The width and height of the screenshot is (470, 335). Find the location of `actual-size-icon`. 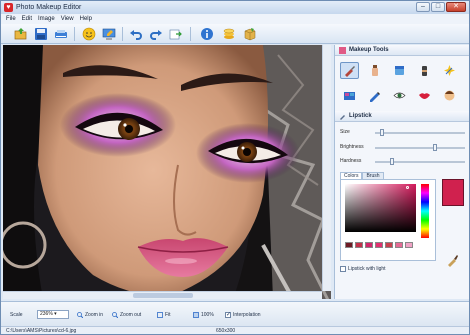

actual-size-icon is located at coordinates (196, 314).